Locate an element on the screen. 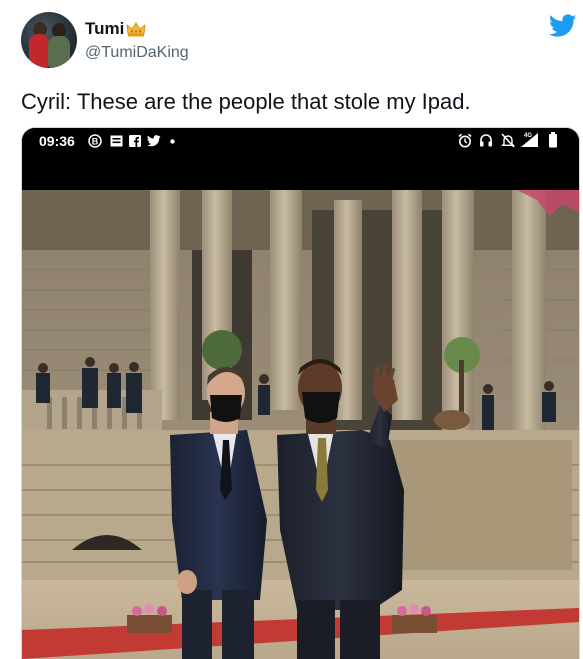  twitter-bird-icon is located at coordinates (563, 26).